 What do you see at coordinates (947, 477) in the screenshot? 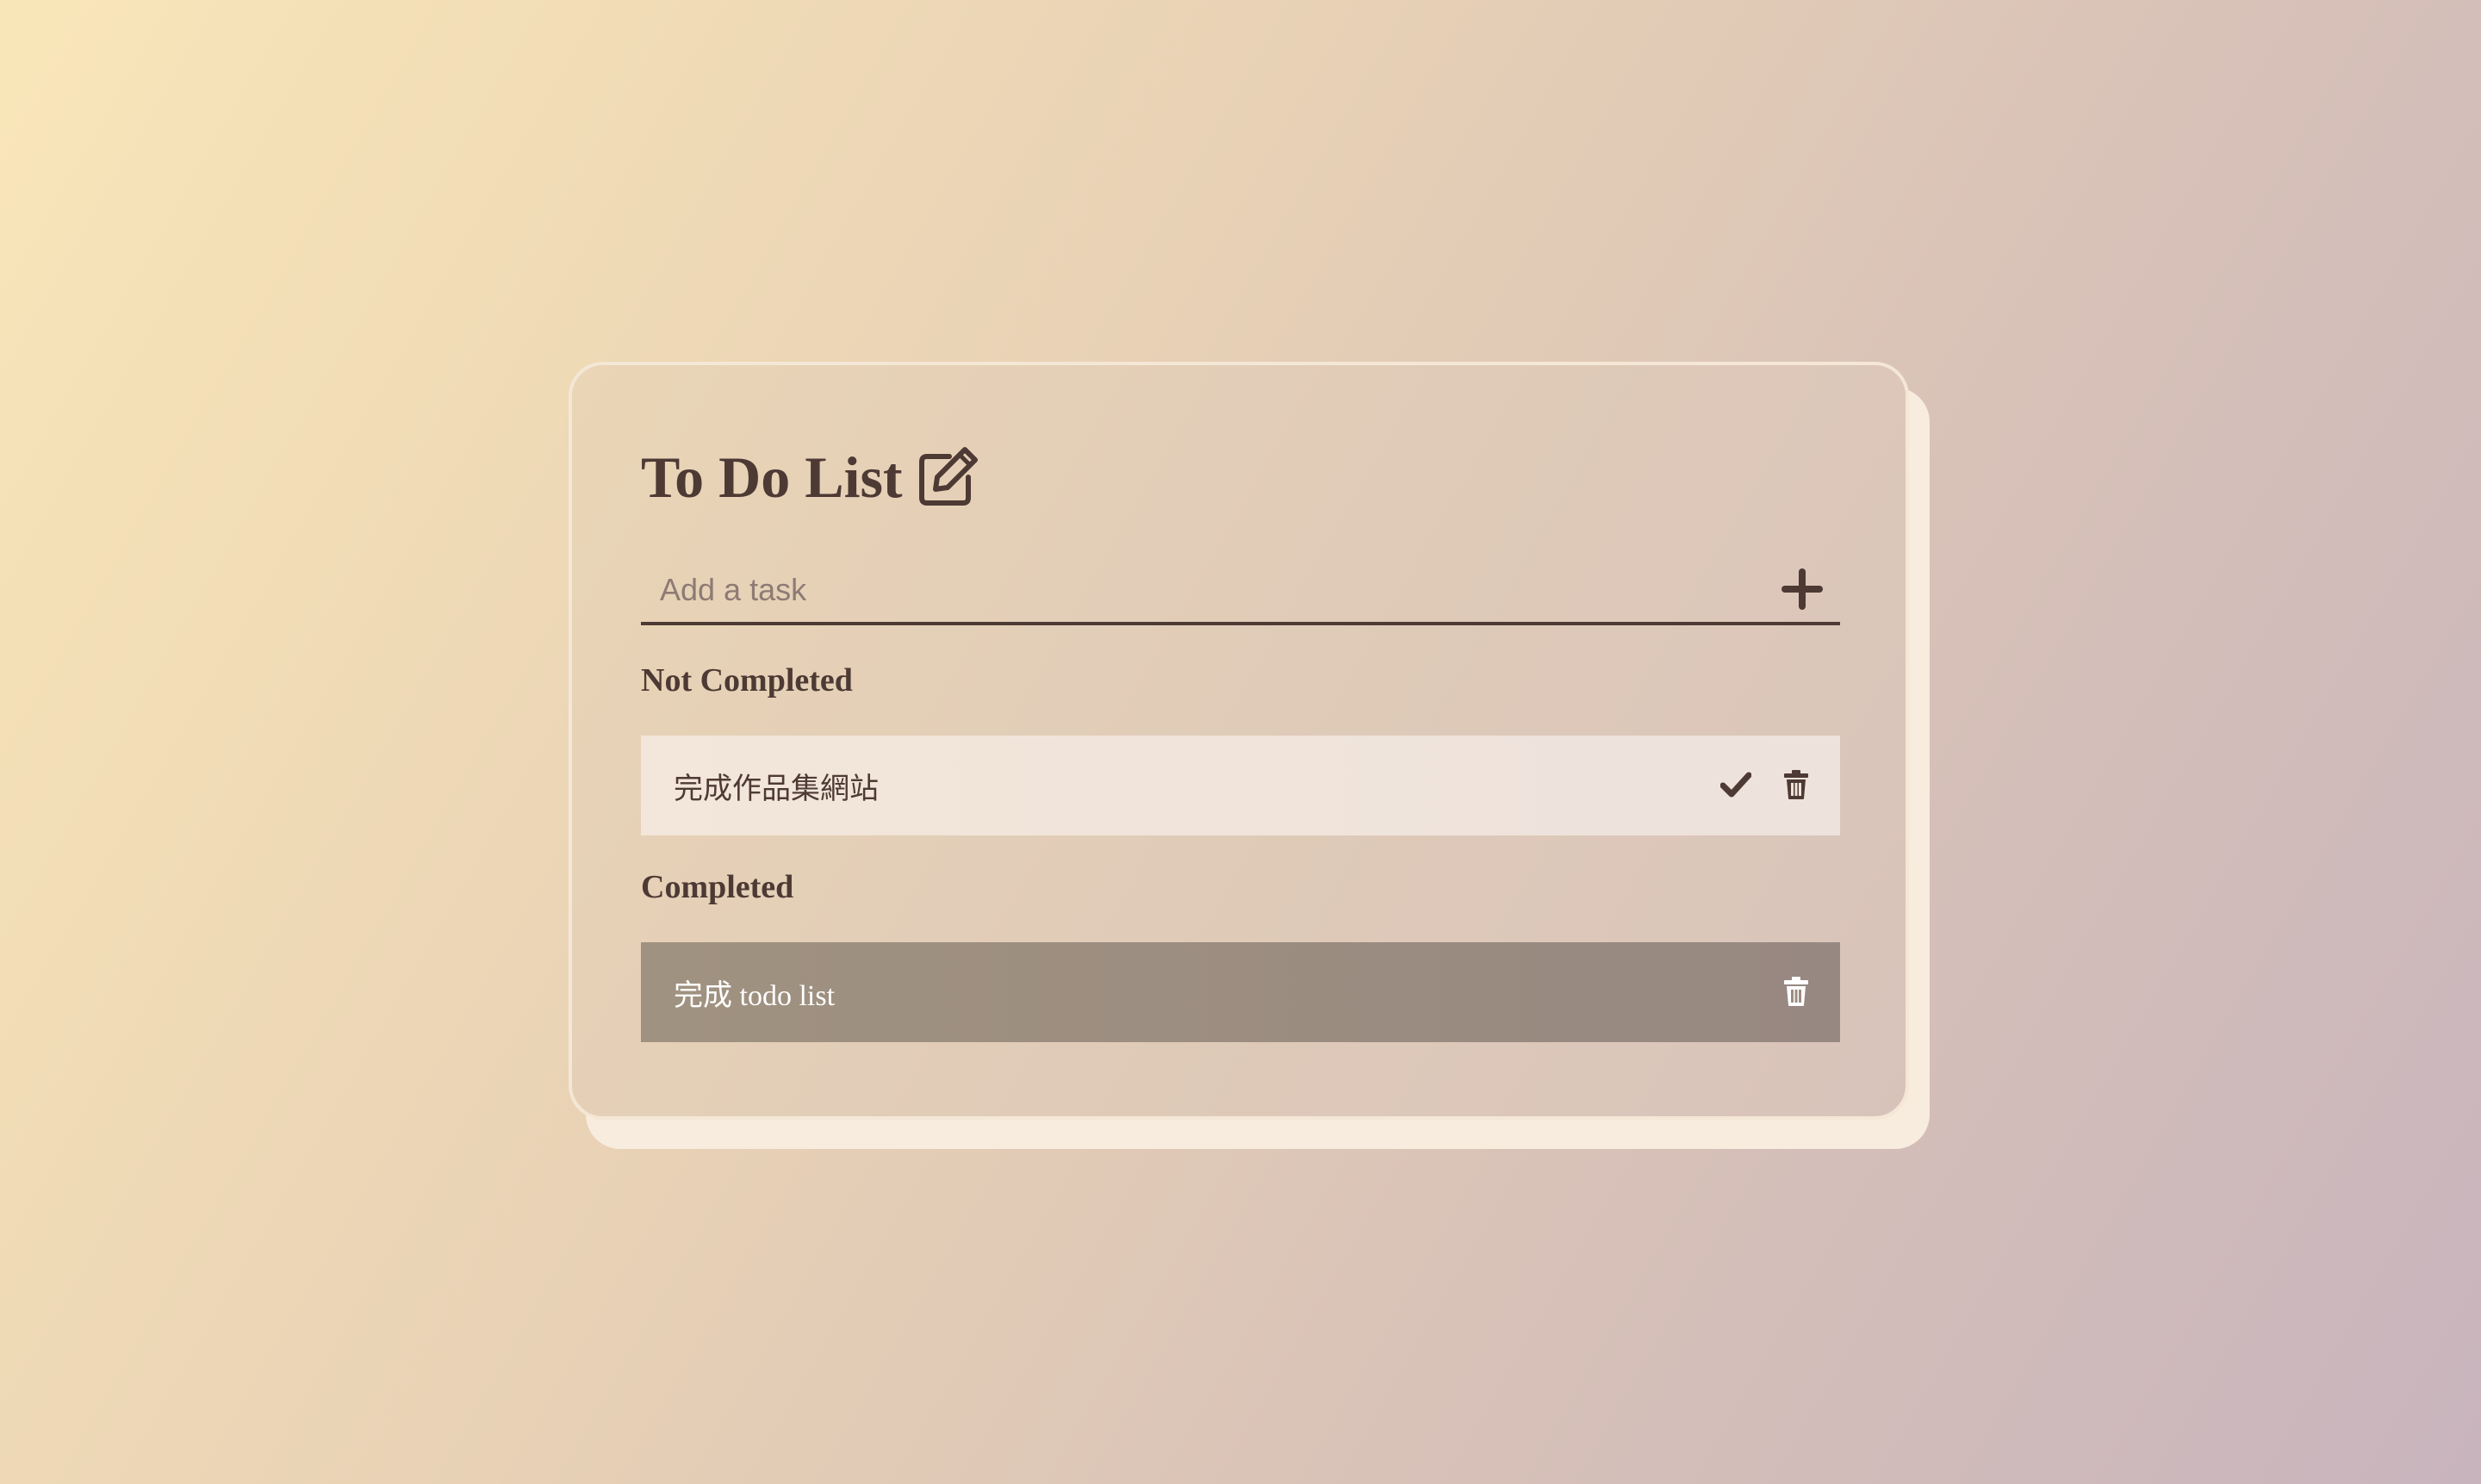
I see `edit-icon` at bounding box center [947, 477].